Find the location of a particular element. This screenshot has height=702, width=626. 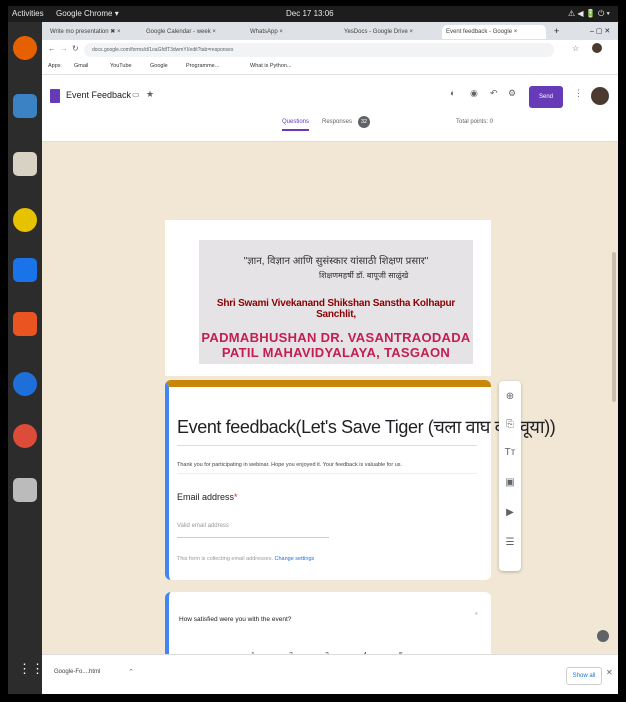

show-all-button: Show all is located at coordinates (584, 676).